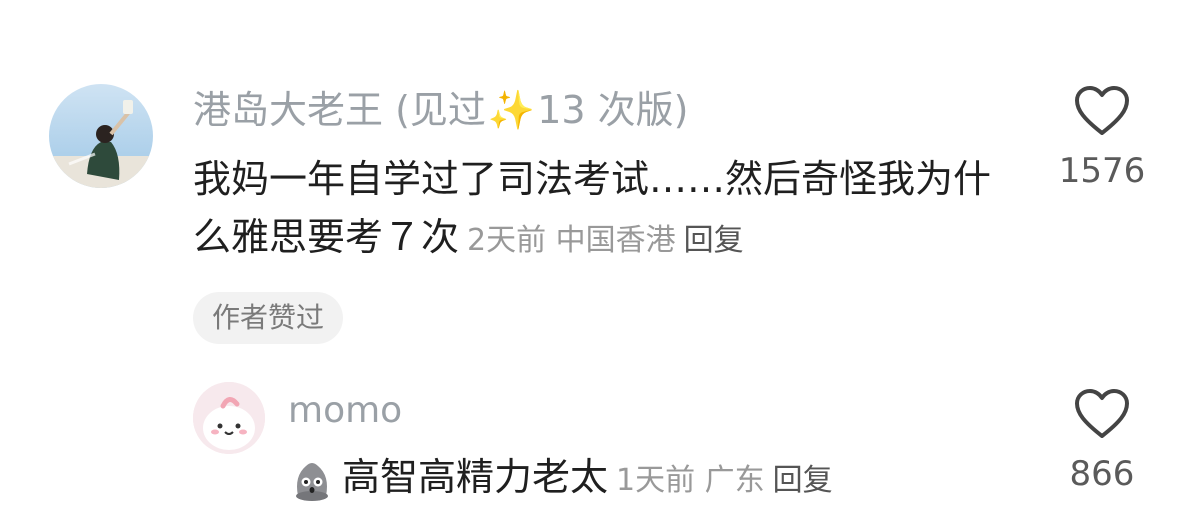  I want to click on reply-author-avatar, so click(229, 418).